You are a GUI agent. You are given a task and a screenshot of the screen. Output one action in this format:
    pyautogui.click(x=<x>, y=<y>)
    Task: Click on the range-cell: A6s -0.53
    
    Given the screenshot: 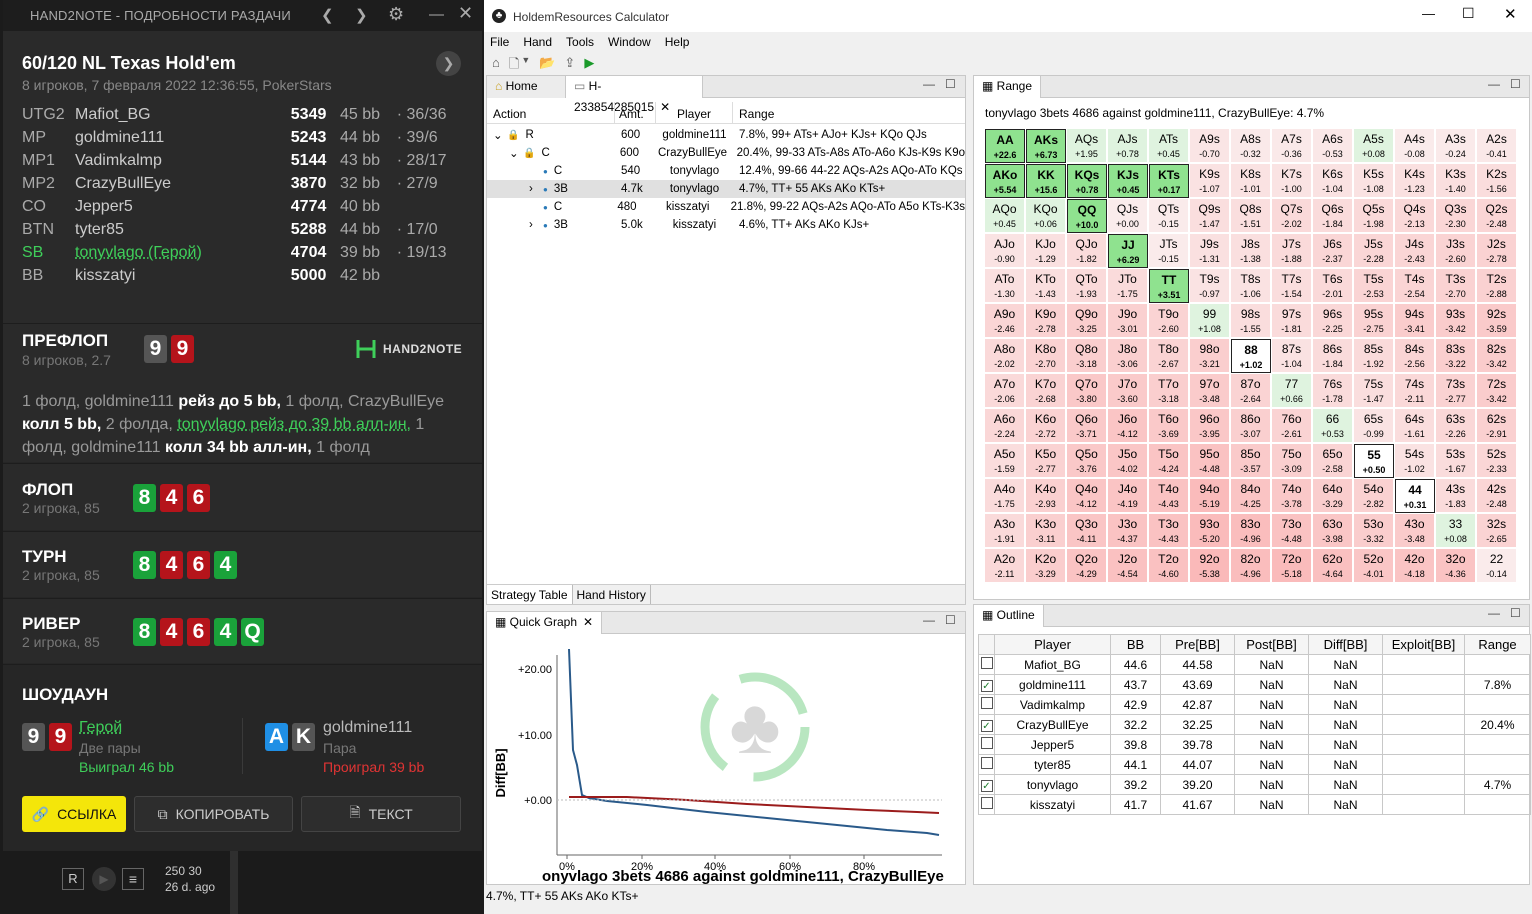 What is the action you would take?
    pyautogui.click(x=1333, y=146)
    